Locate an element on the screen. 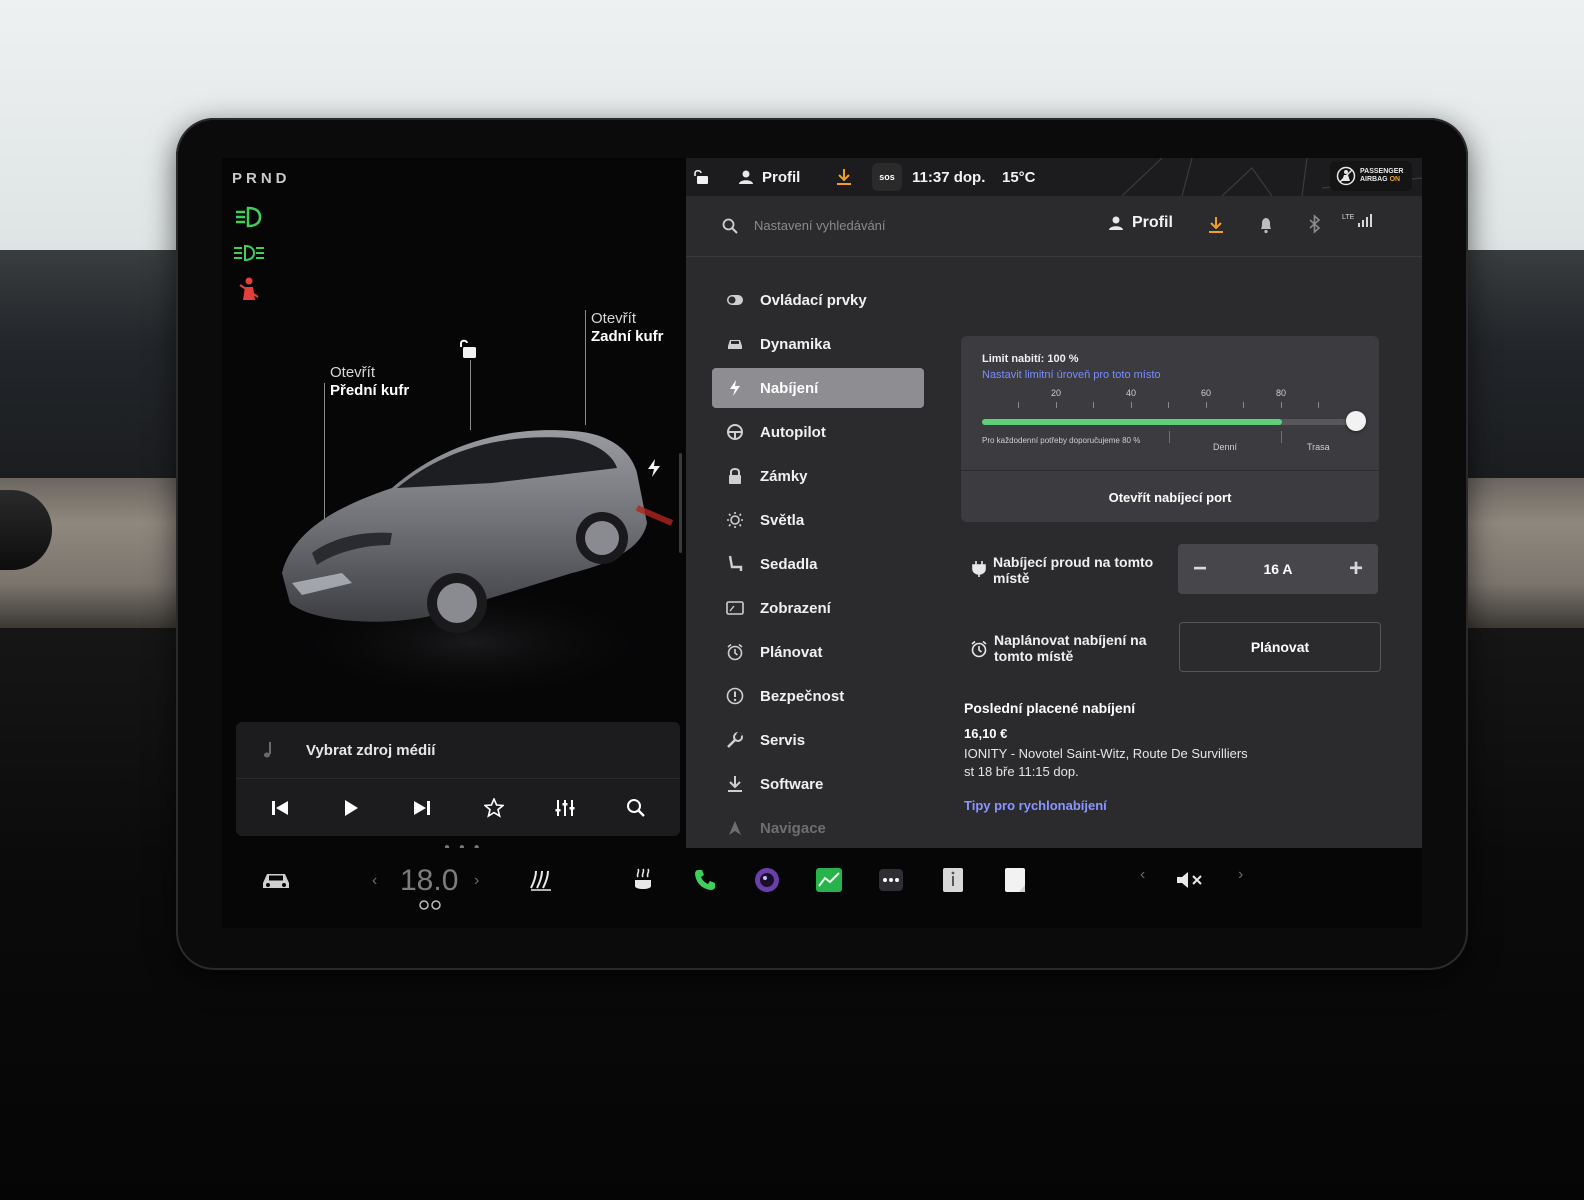  passenger-airbag-indicator: PASSENGER AIRBAG ON is located at coordinates (1371, 176).